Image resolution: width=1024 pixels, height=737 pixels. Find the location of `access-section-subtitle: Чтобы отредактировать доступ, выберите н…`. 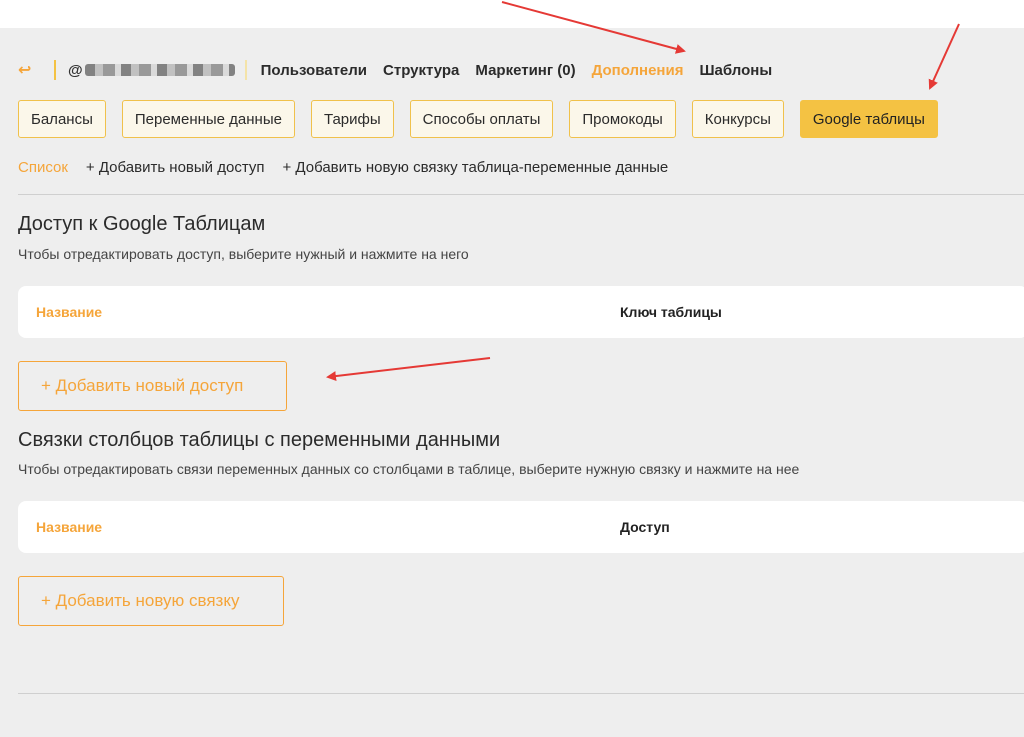

access-section-subtitle: Чтобы отредактировать доступ, выберите н… is located at coordinates (243, 254).